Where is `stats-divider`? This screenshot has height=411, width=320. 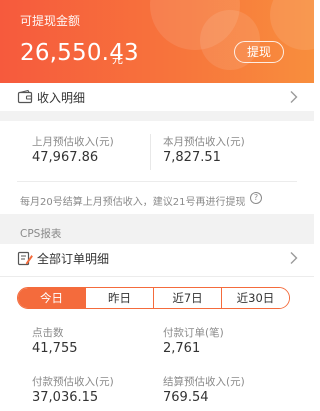
stats-divider is located at coordinates (150, 152).